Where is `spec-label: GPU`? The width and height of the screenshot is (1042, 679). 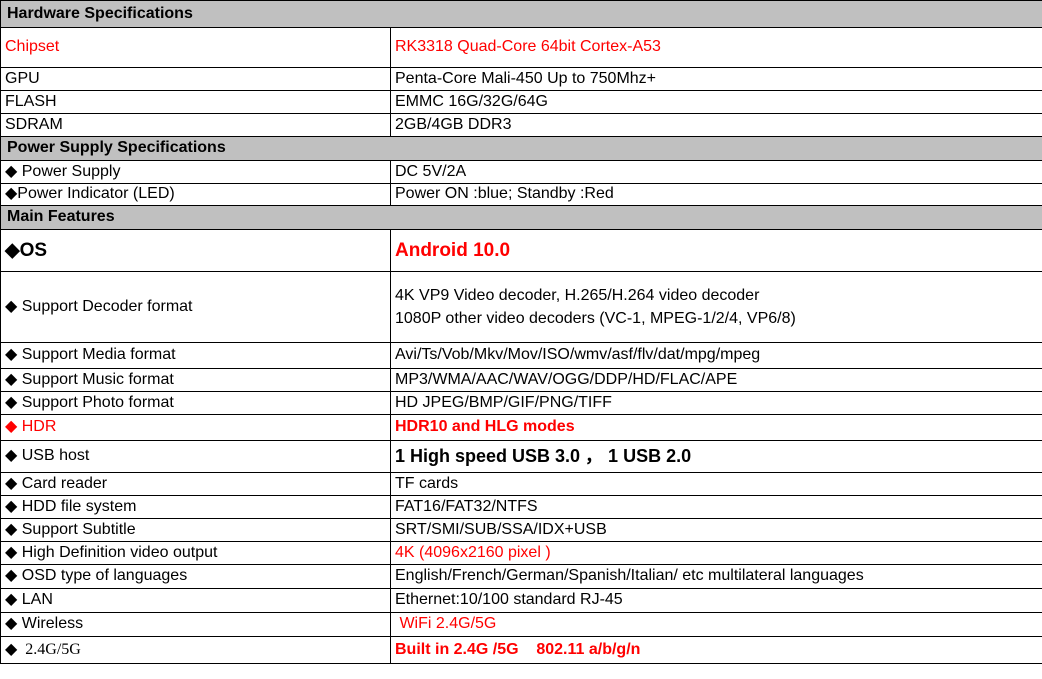
spec-label: GPU is located at coordinates (195, 79).